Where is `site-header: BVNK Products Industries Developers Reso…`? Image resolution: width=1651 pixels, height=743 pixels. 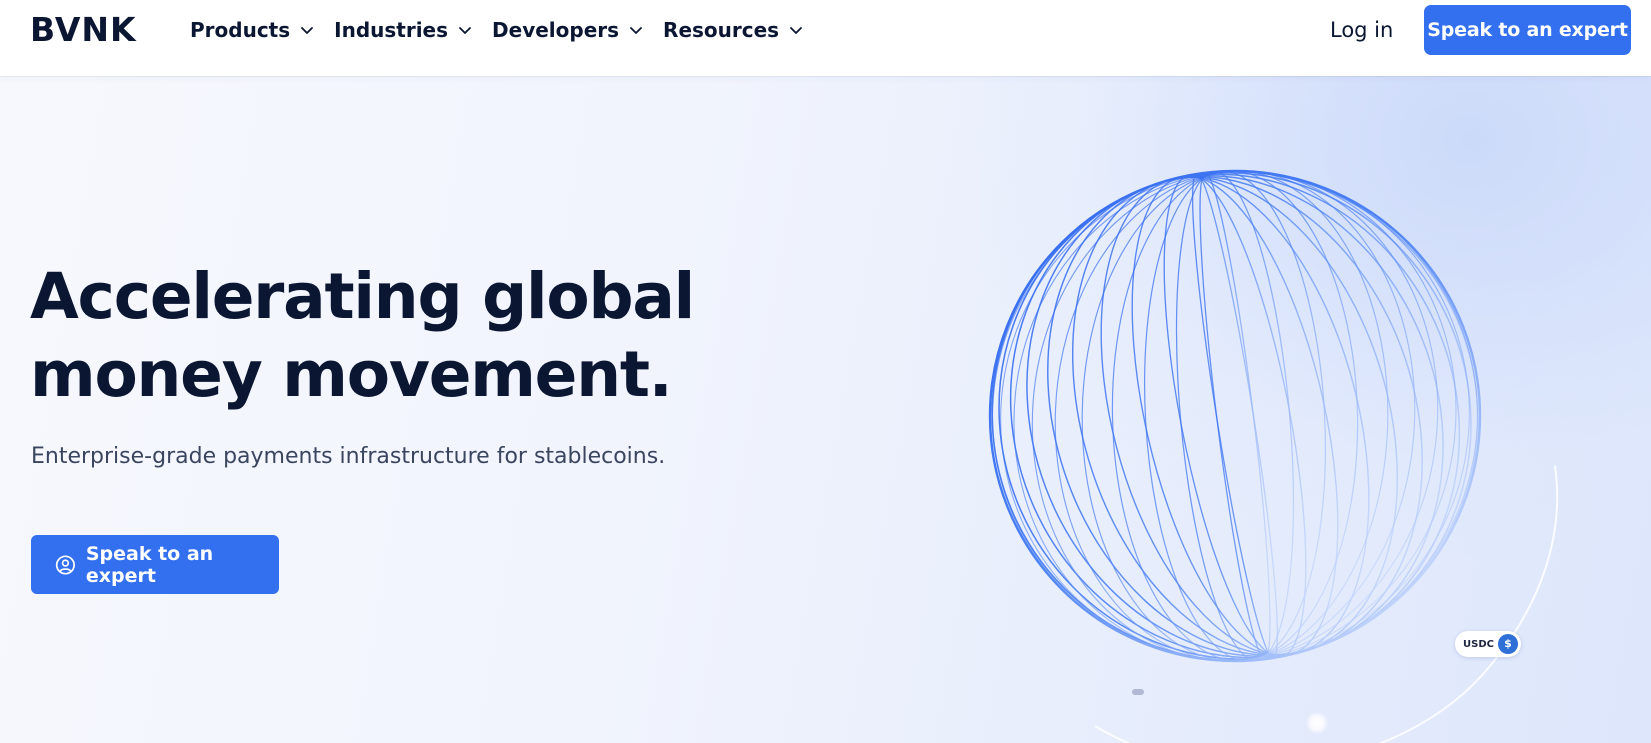 site-header: BVNK Products Industries Developers Reso… is located at coordinates (825, 38).